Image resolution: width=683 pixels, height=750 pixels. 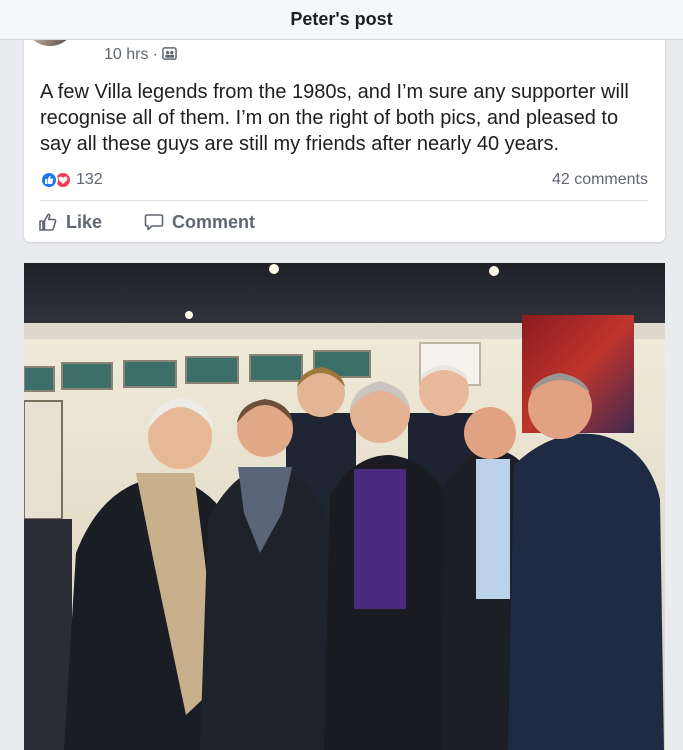 What do you see at coordinates (154, 222) in the screenshot?
I see `comment-icon` at bounding box center [154, 222].